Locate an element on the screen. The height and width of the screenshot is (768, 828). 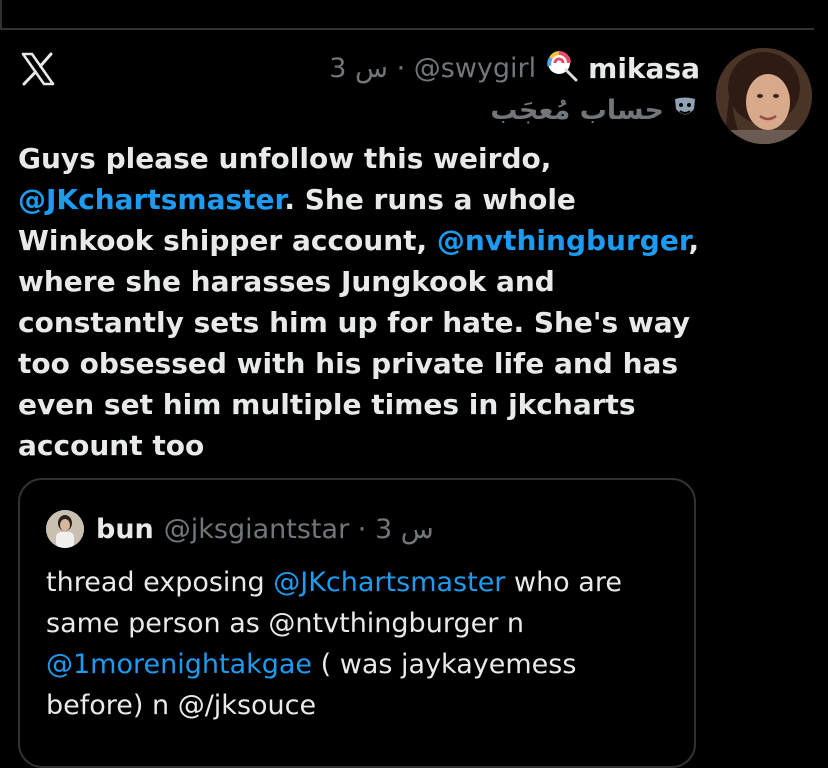
quoted-author-name: bun is located at coordinates (125, 529).